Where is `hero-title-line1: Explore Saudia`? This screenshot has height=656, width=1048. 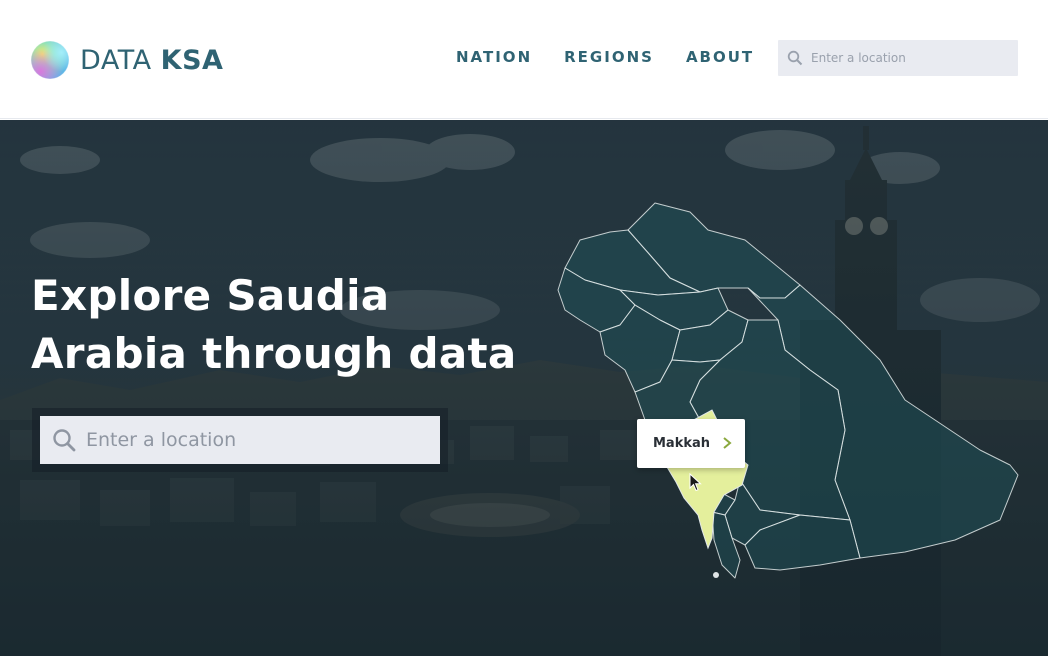 hero-title-line1: Explore Saudia is located at coordinates (210, 295).